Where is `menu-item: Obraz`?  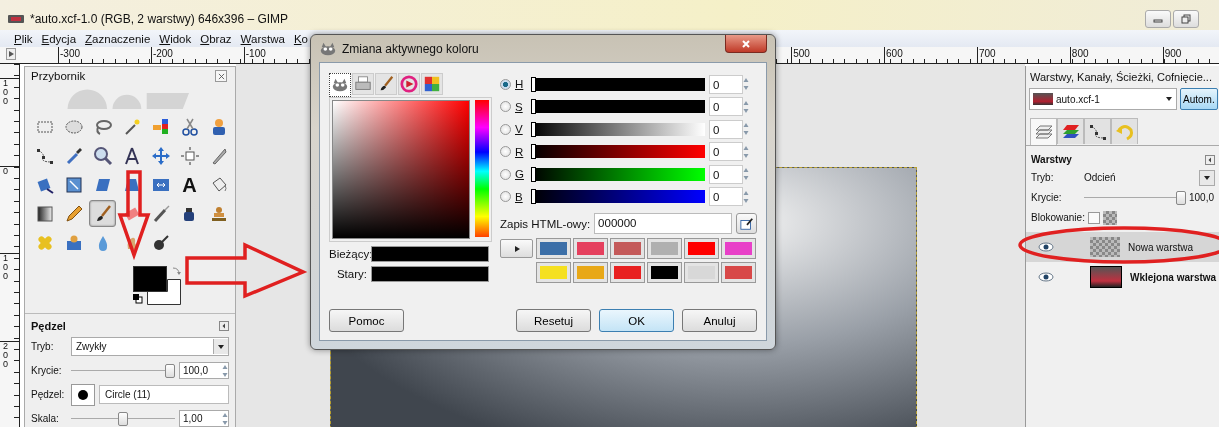
menu-item: Obraz is located at coordinates (216, 38).